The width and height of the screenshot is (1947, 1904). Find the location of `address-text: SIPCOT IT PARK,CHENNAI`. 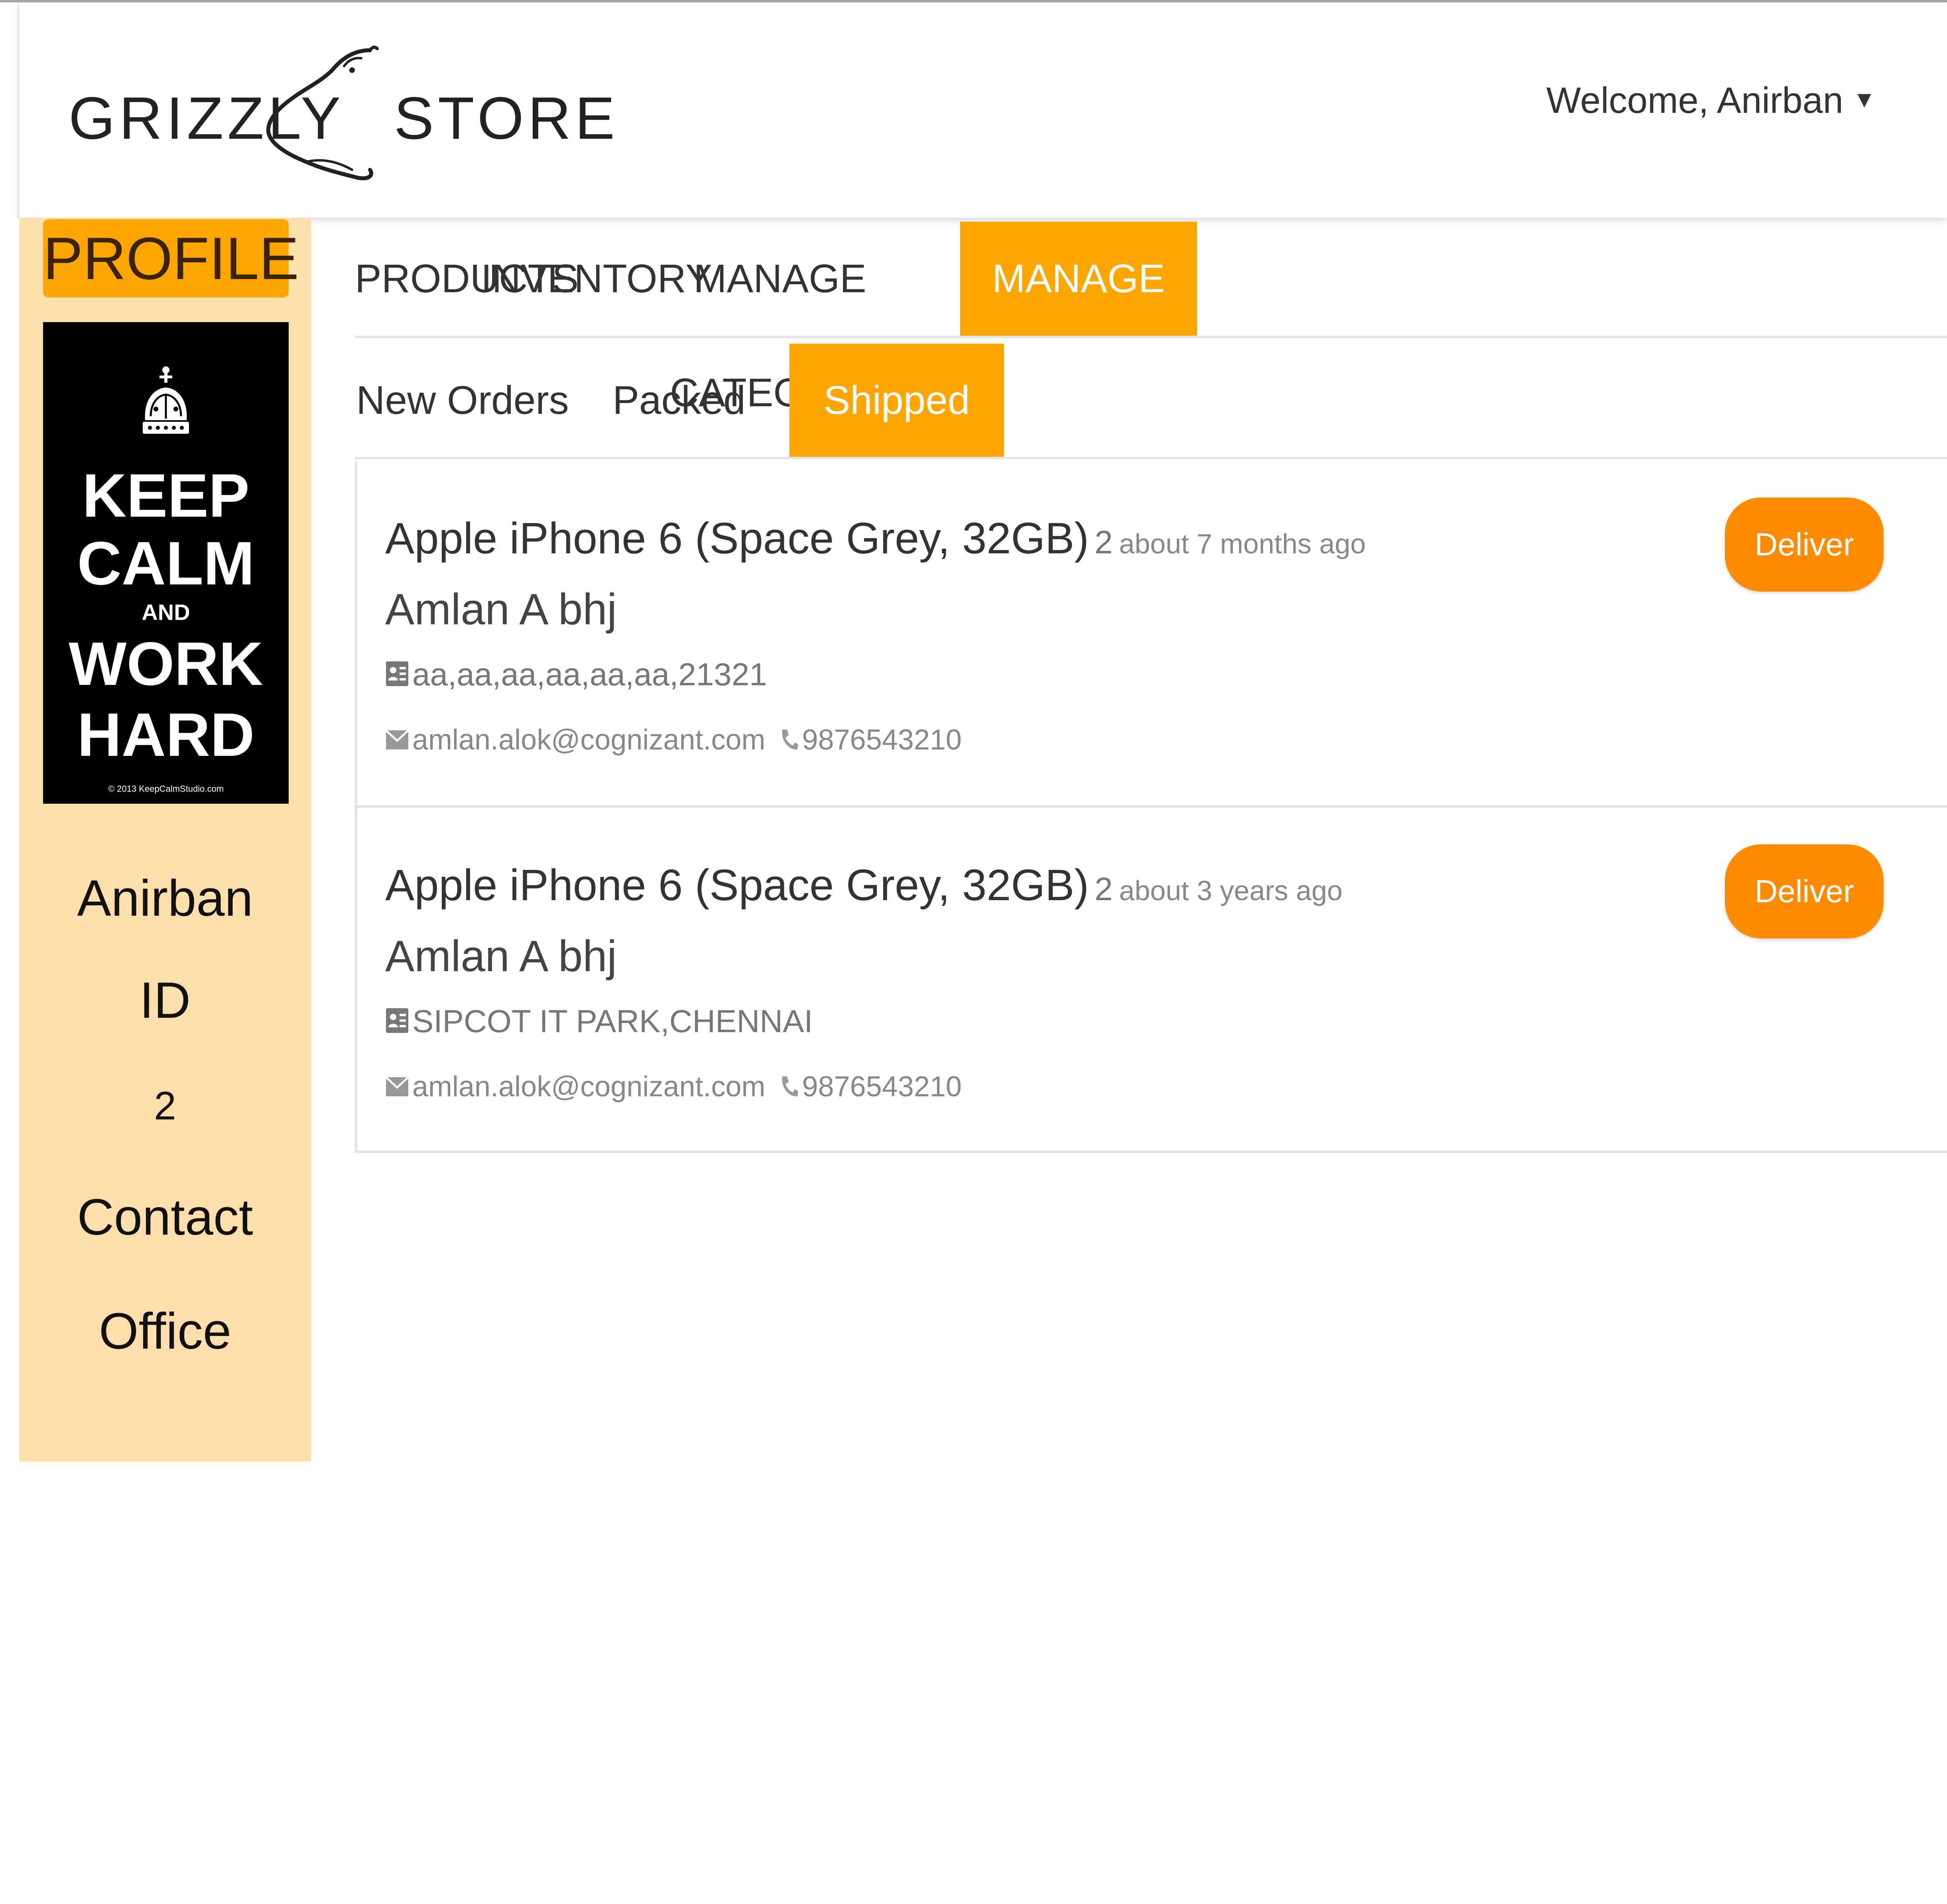

address-text: SIPCOT IT PARK,CHENNAI is located at coordinates (612, 1021).